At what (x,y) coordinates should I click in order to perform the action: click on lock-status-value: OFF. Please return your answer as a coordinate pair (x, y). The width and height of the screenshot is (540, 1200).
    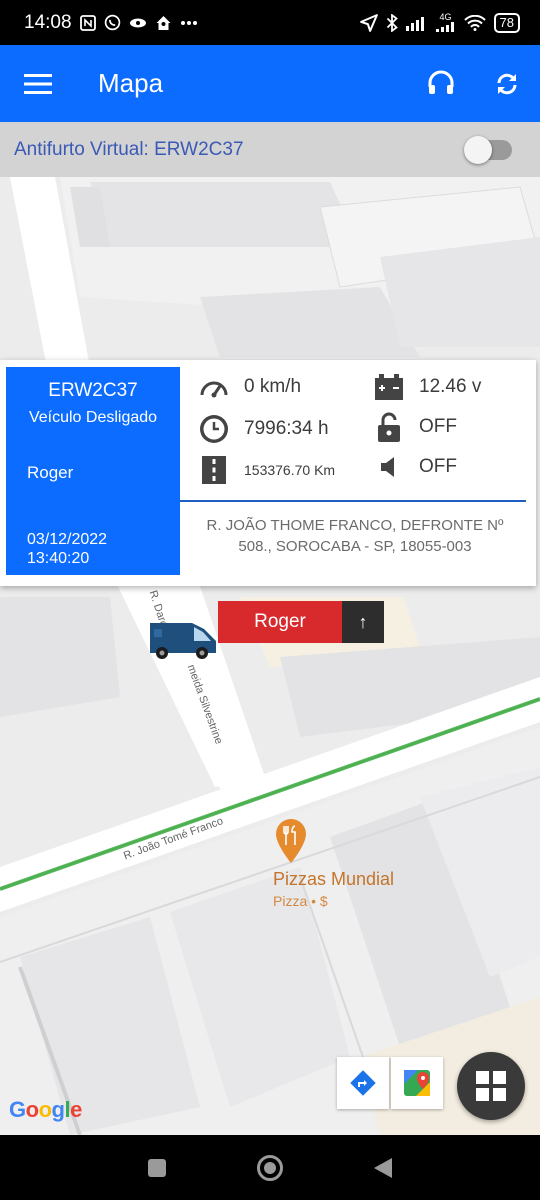
    Looking at the image, I should click on (438, 426).